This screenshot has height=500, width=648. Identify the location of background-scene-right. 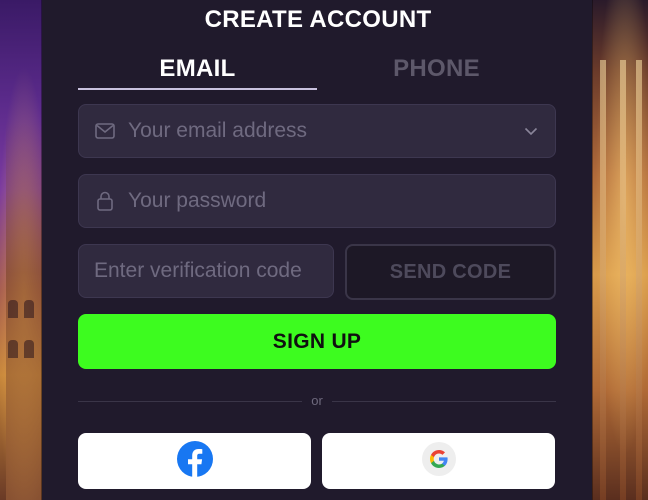
(619, 250).